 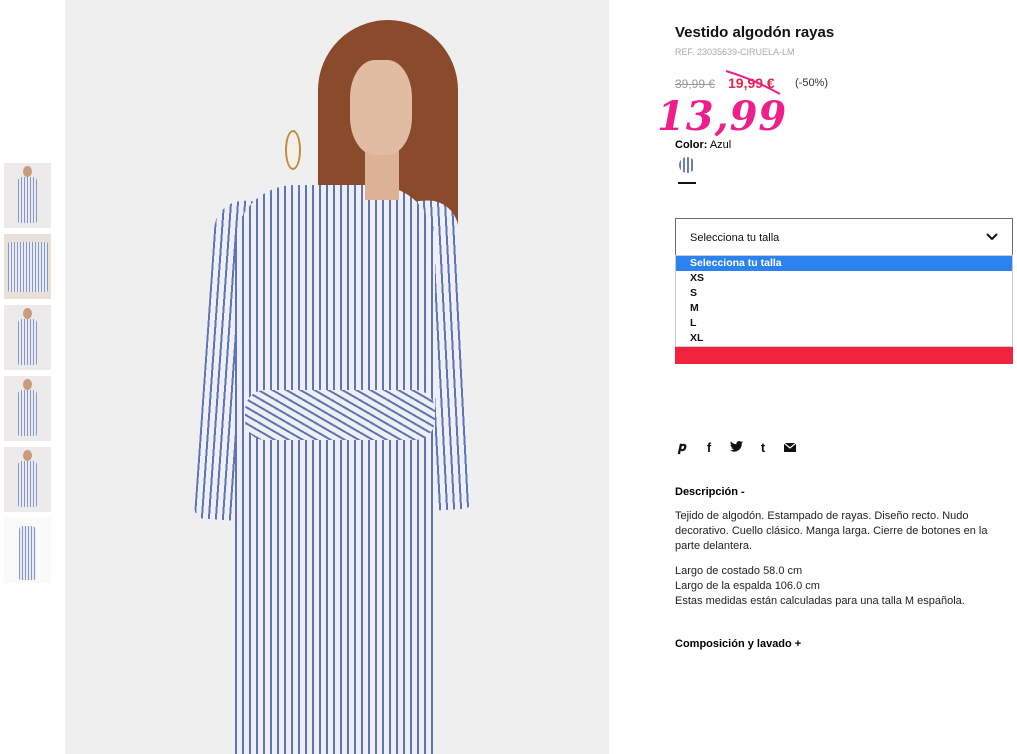 What do you see at coordinates (844, 263) in the screenshot?
I see `size-option-placeholder: Selecciona tu talla` at bounding box center [844, 263].